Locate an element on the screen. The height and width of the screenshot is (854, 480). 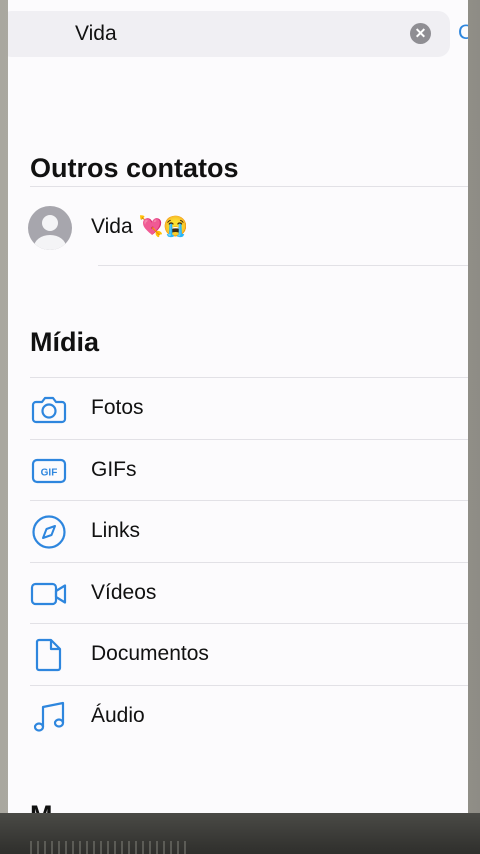
media-item-links: Links is located at coordinates (238, 531).